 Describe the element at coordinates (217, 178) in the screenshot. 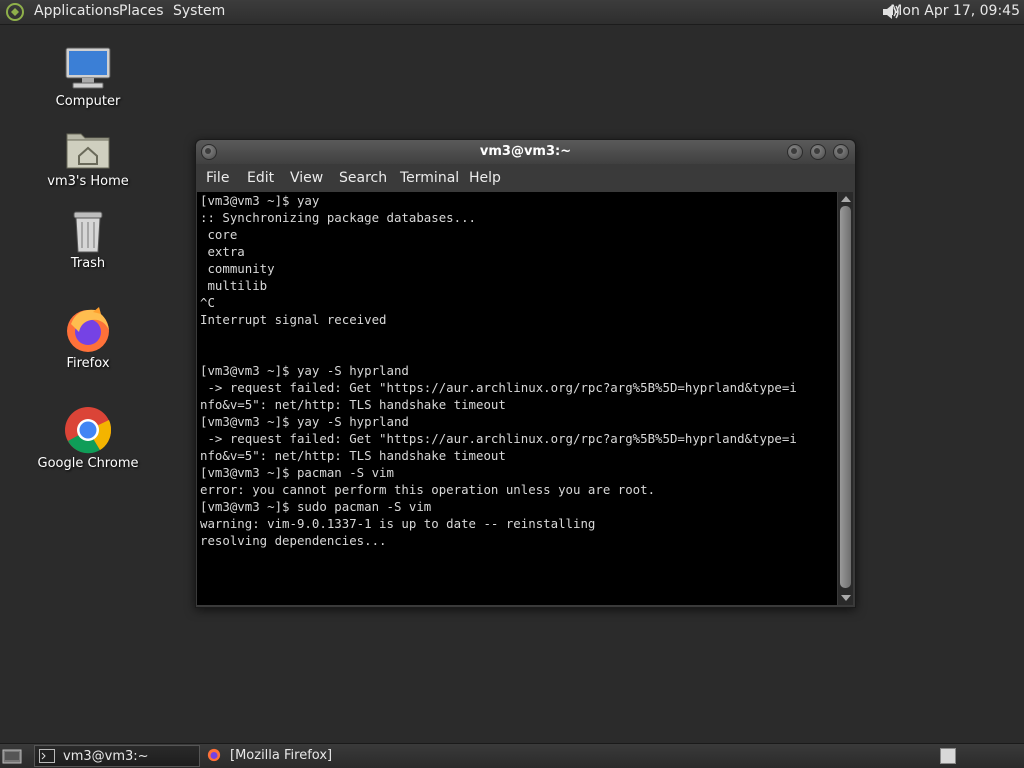

I see `menu-file: File` at that location.